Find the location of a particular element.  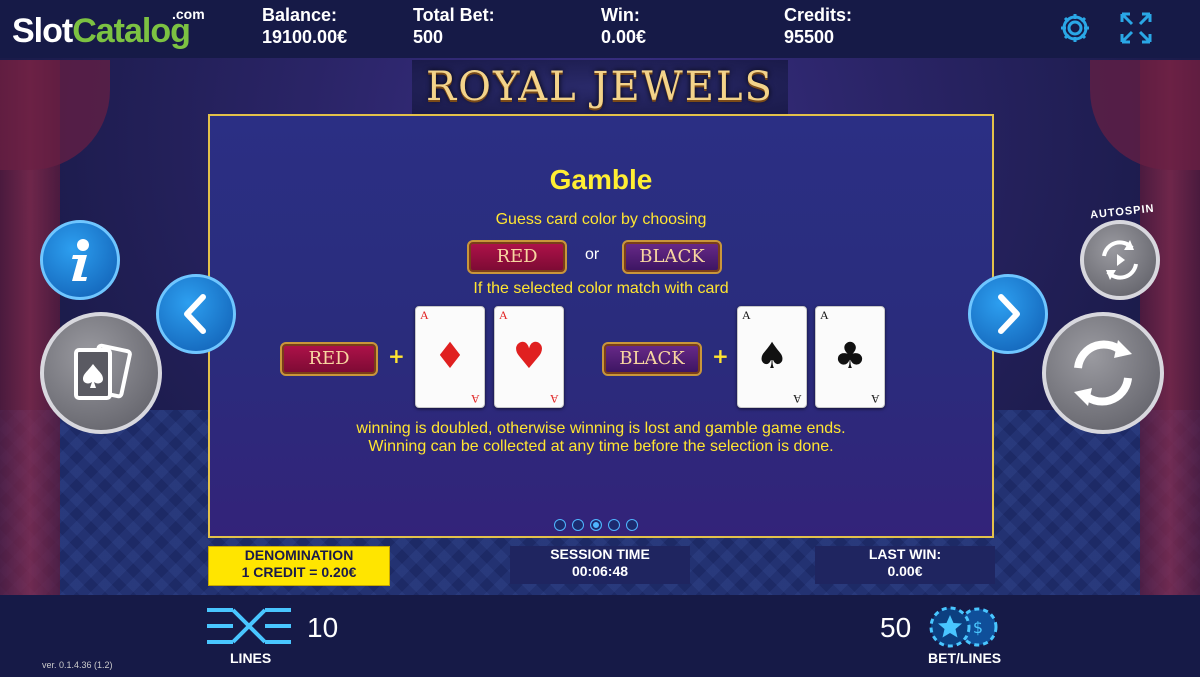

credits-display: Credits: 95500 is located at coordinates (818, 26).